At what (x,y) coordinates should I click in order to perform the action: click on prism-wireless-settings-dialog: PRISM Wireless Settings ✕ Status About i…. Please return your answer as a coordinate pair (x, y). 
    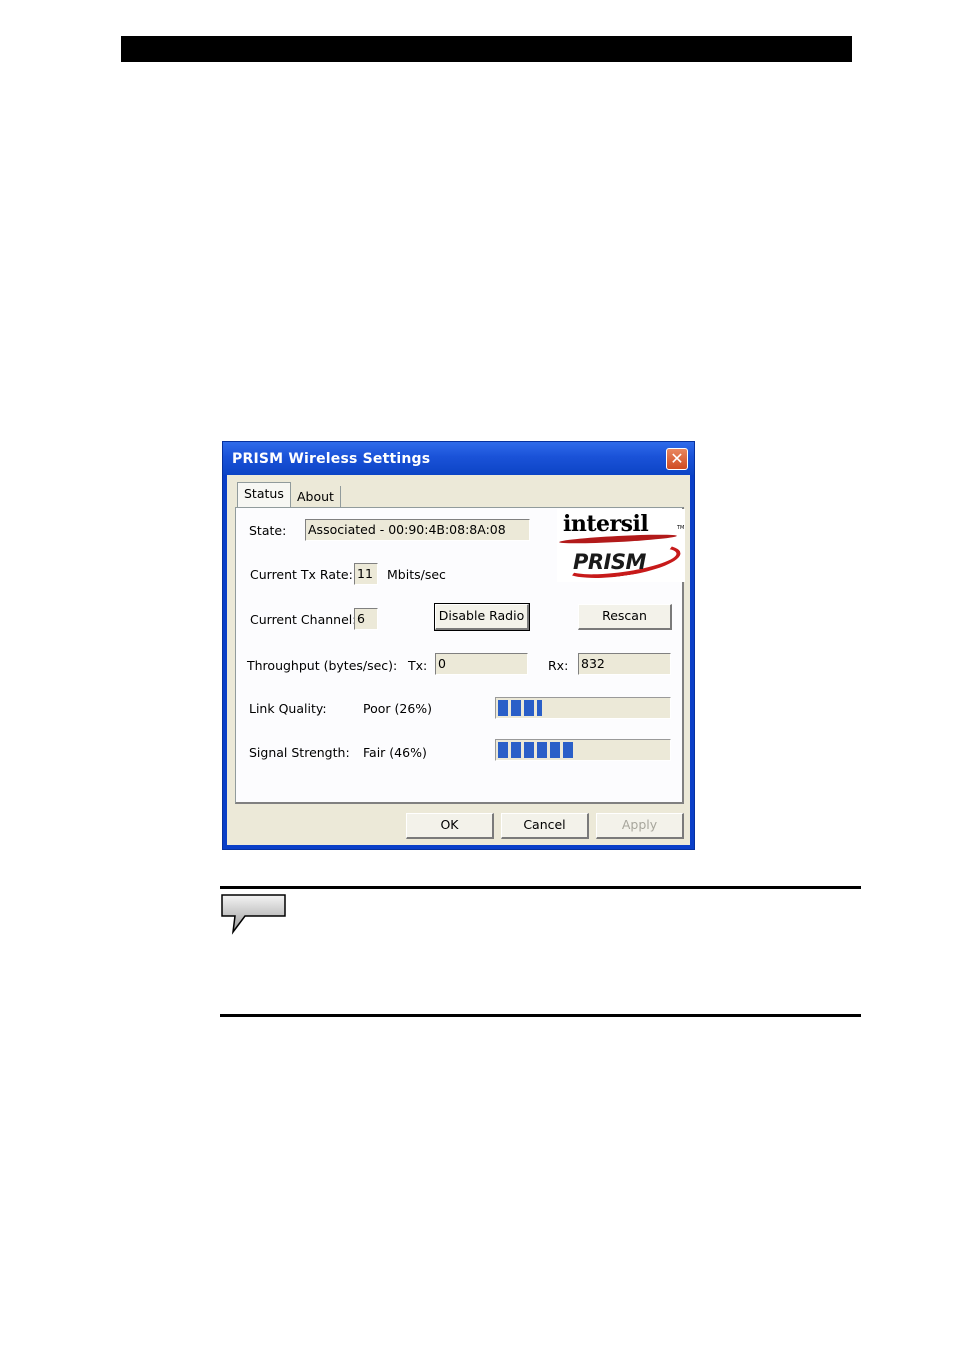
    Looking at the image, I should click on (458, 645).